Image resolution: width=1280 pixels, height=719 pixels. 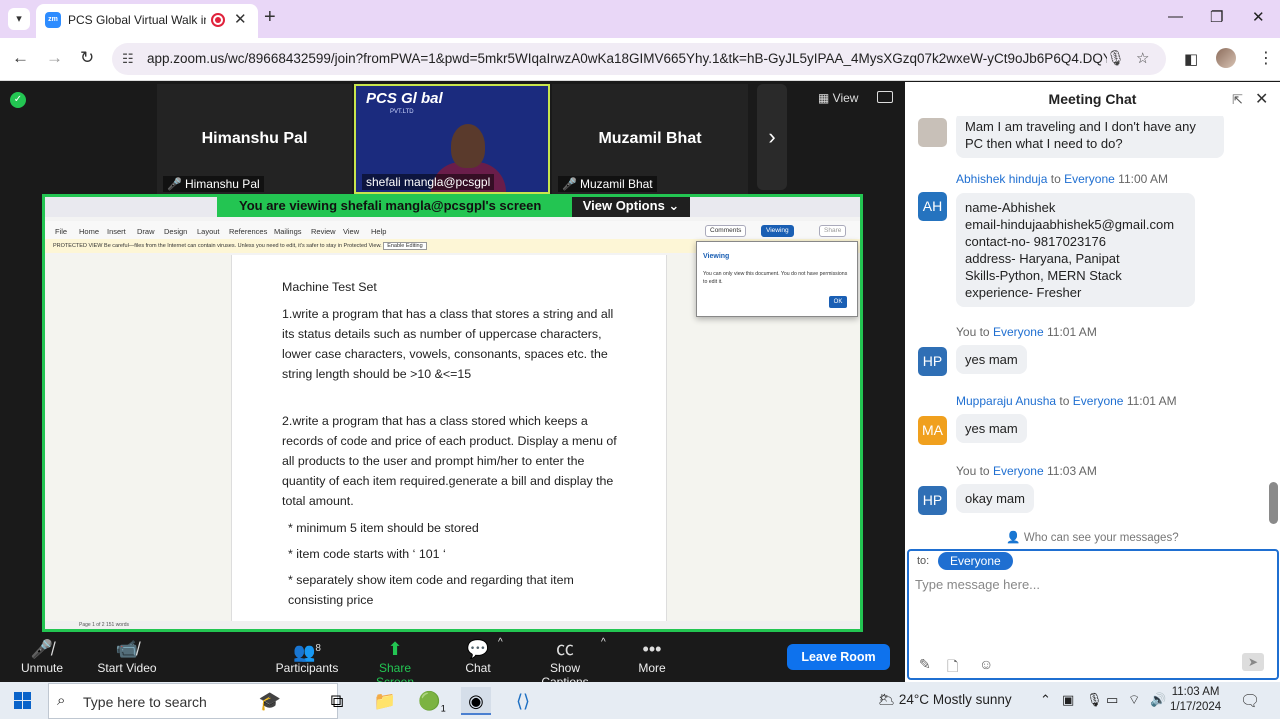 What do you see at coordinates (127, 656) in the screenshot?
I see `start-video-button: 📹̸ Start Video` at bounding box center [127, 656].